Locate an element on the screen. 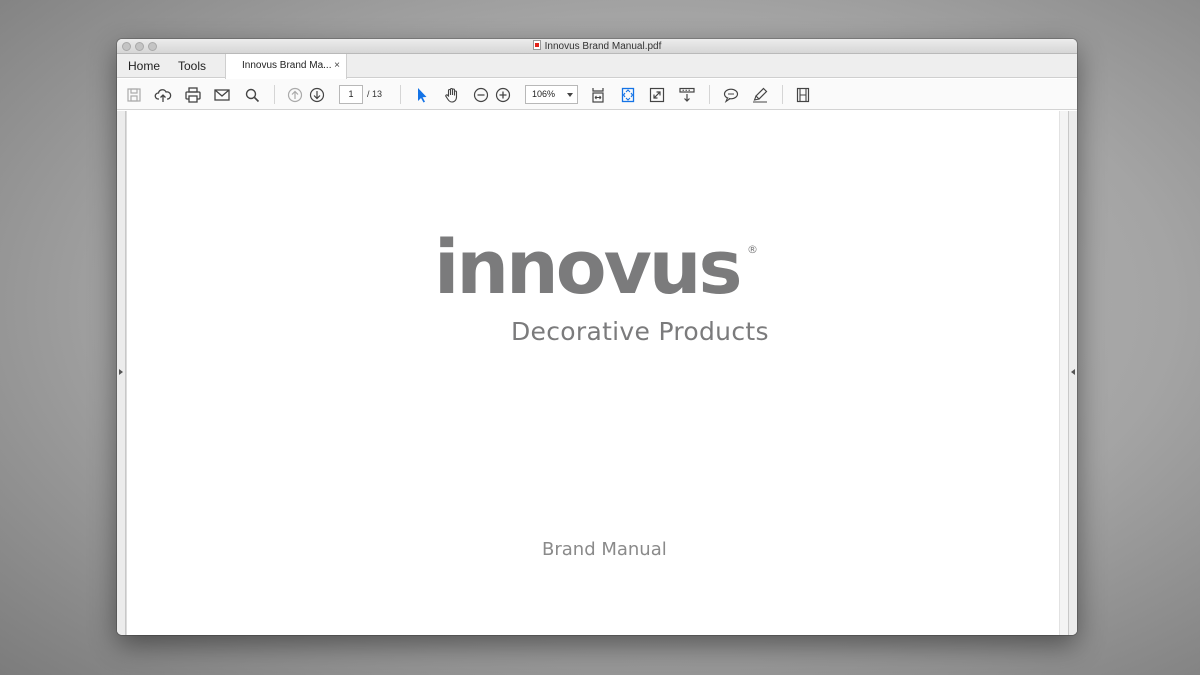  select-pointer-icon is located at coordinates (422, 95).